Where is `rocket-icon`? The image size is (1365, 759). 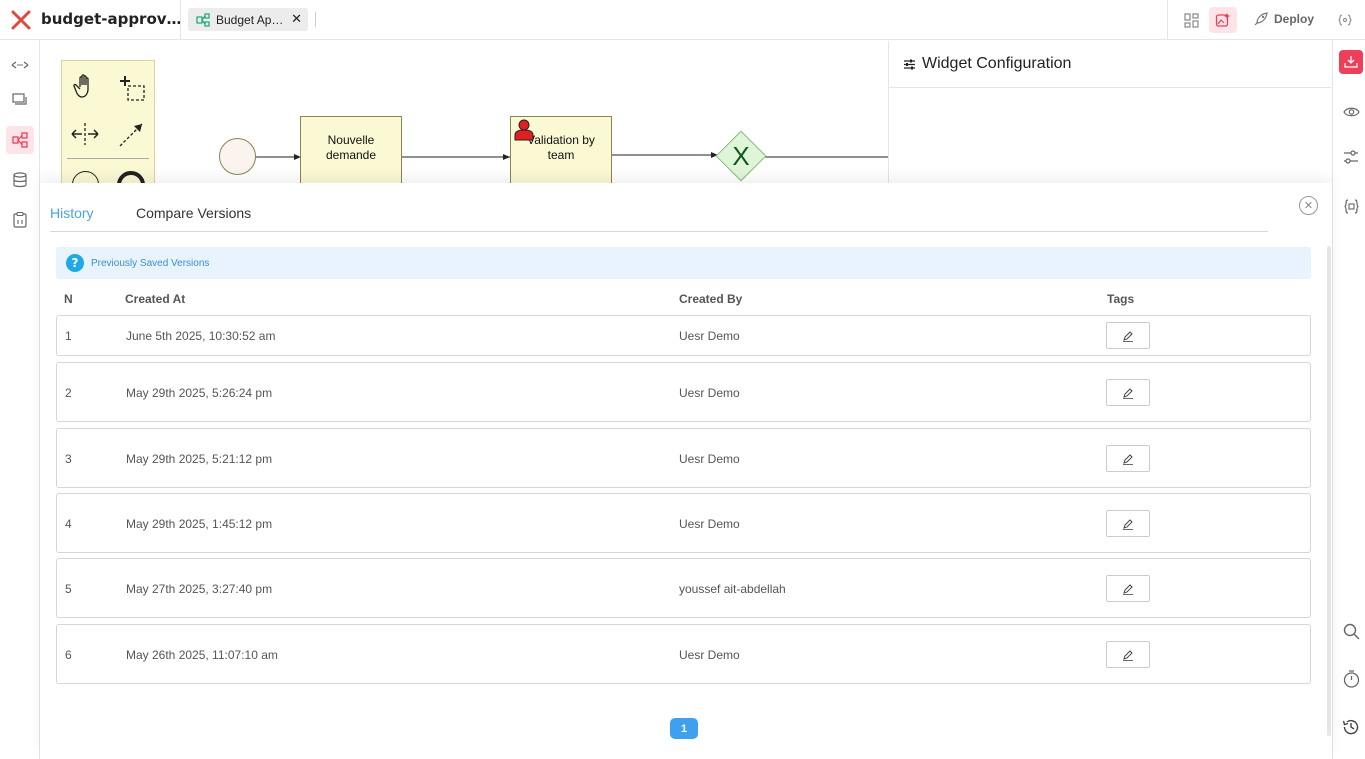 rocket-icon is located at coordinates (1261, 19).